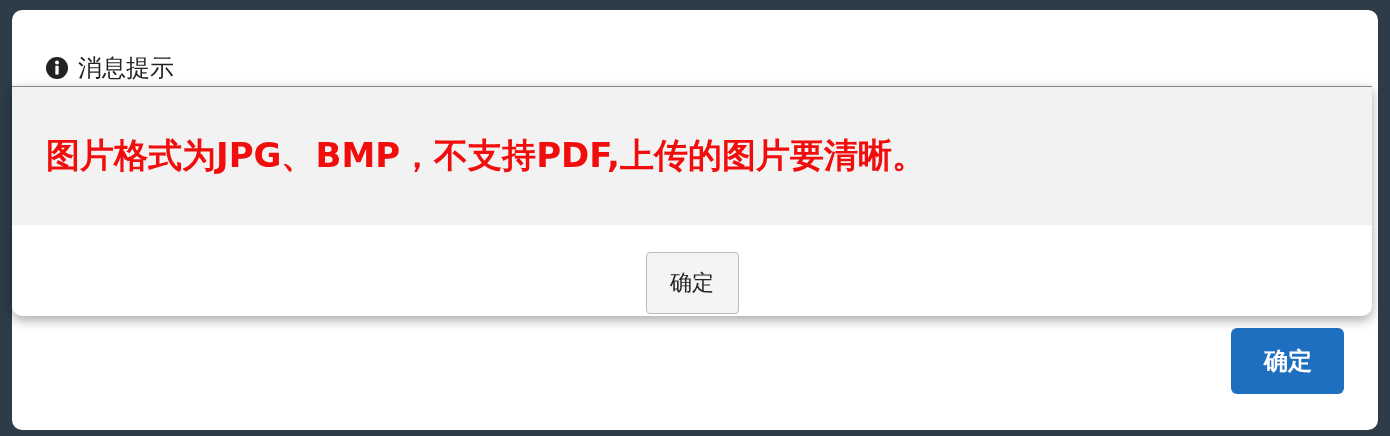  I want to click on dialog-title: 消息提示, so click(126, 68).